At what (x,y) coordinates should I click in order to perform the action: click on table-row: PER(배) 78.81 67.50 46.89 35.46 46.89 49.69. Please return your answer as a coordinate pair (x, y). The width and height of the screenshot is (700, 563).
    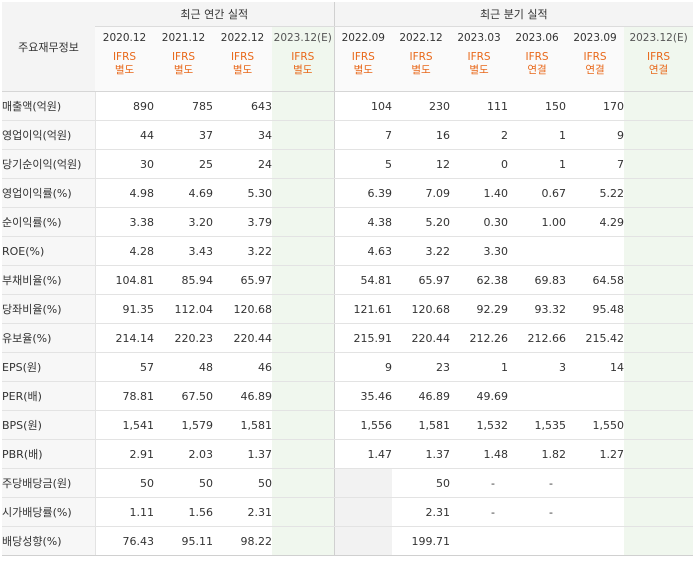
    Looking at the image, I should click on (348, 396).